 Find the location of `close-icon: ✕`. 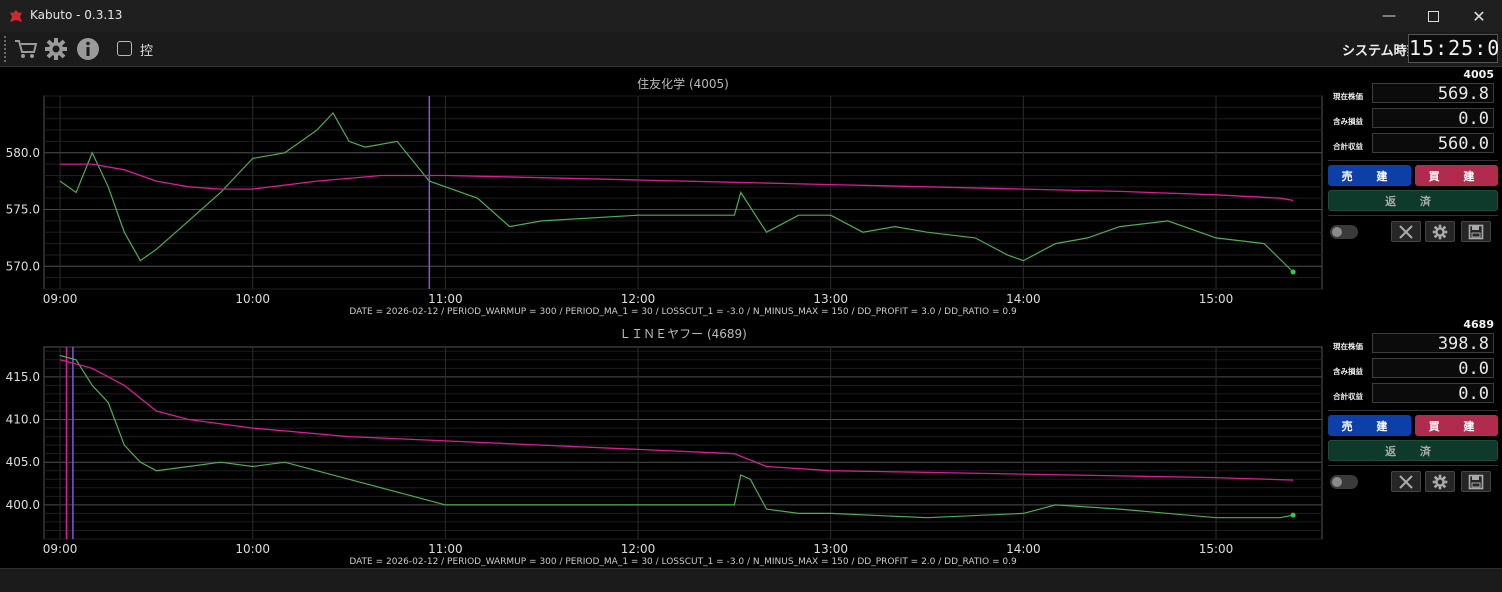

close-icon: ✕ is located at coordinates (1479, 16).